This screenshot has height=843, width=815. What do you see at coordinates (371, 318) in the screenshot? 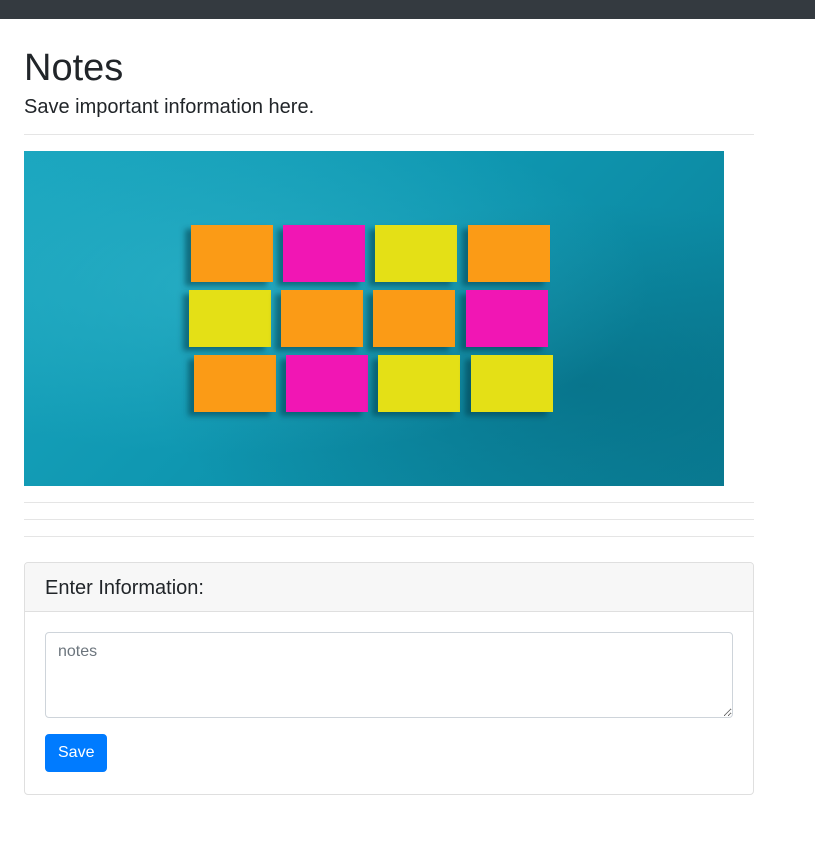
I see `sticky-notes-illustration` at bounding box center [371, 318].